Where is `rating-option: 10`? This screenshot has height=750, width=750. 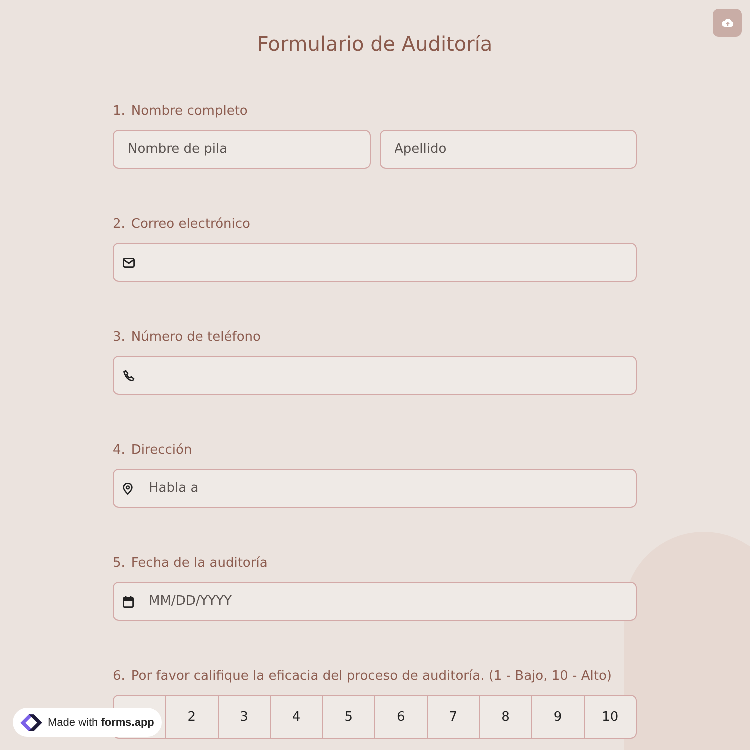 rating-option: 10 is located at coordinates (610, 717).